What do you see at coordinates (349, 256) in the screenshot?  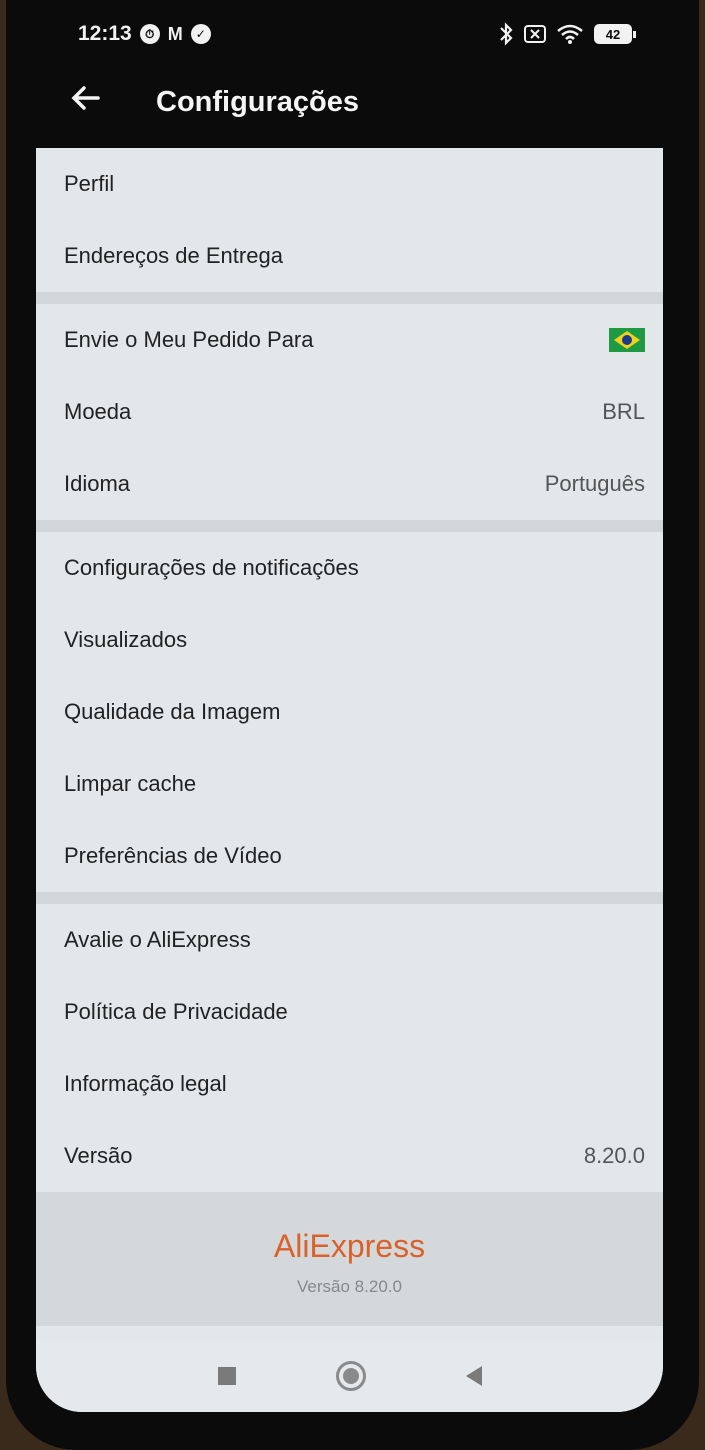 I see `settings-item-addresses: Endereços de Entrega` at bounding box center [349, 256].